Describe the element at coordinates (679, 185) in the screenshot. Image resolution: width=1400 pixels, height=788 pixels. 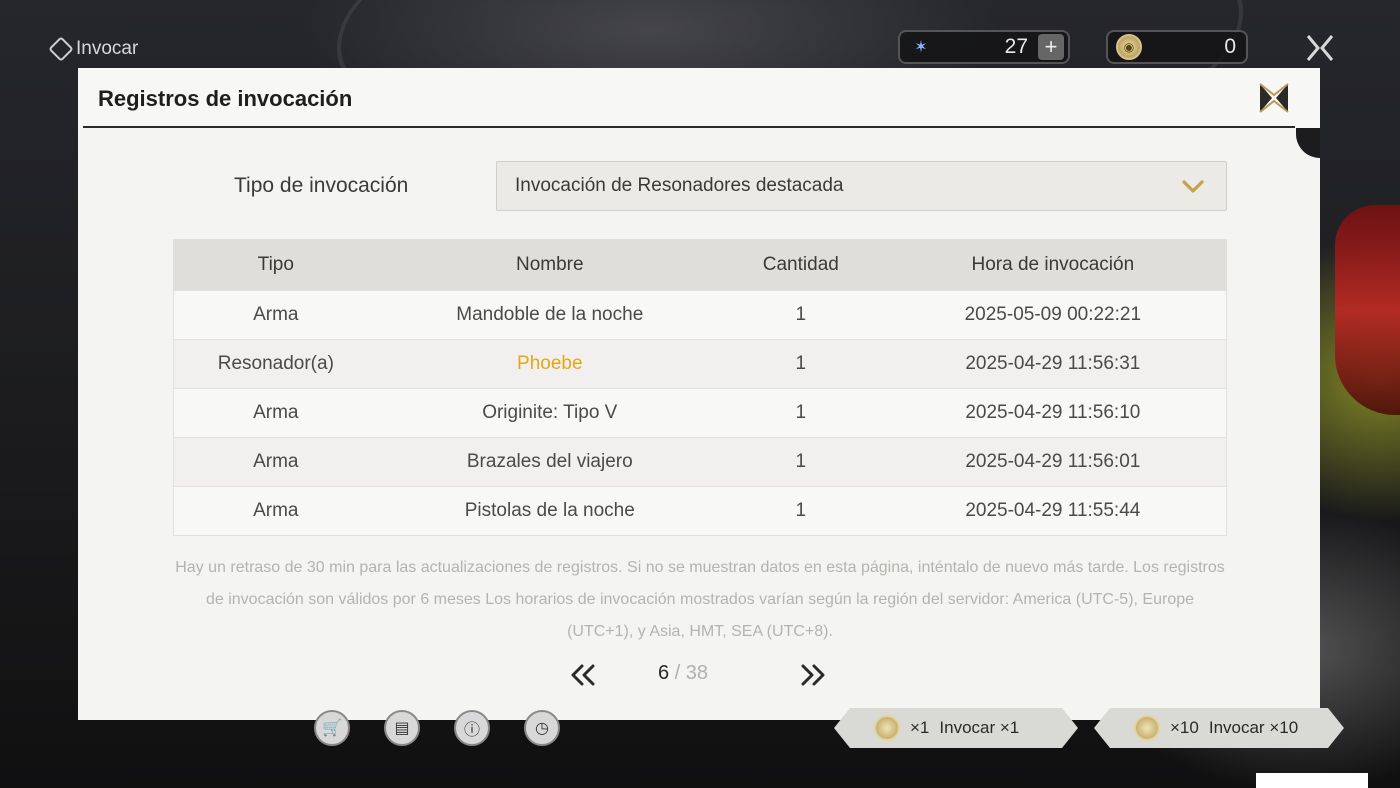
I see `summon-type-value: Invocación de Resonadores destacada` at that location.